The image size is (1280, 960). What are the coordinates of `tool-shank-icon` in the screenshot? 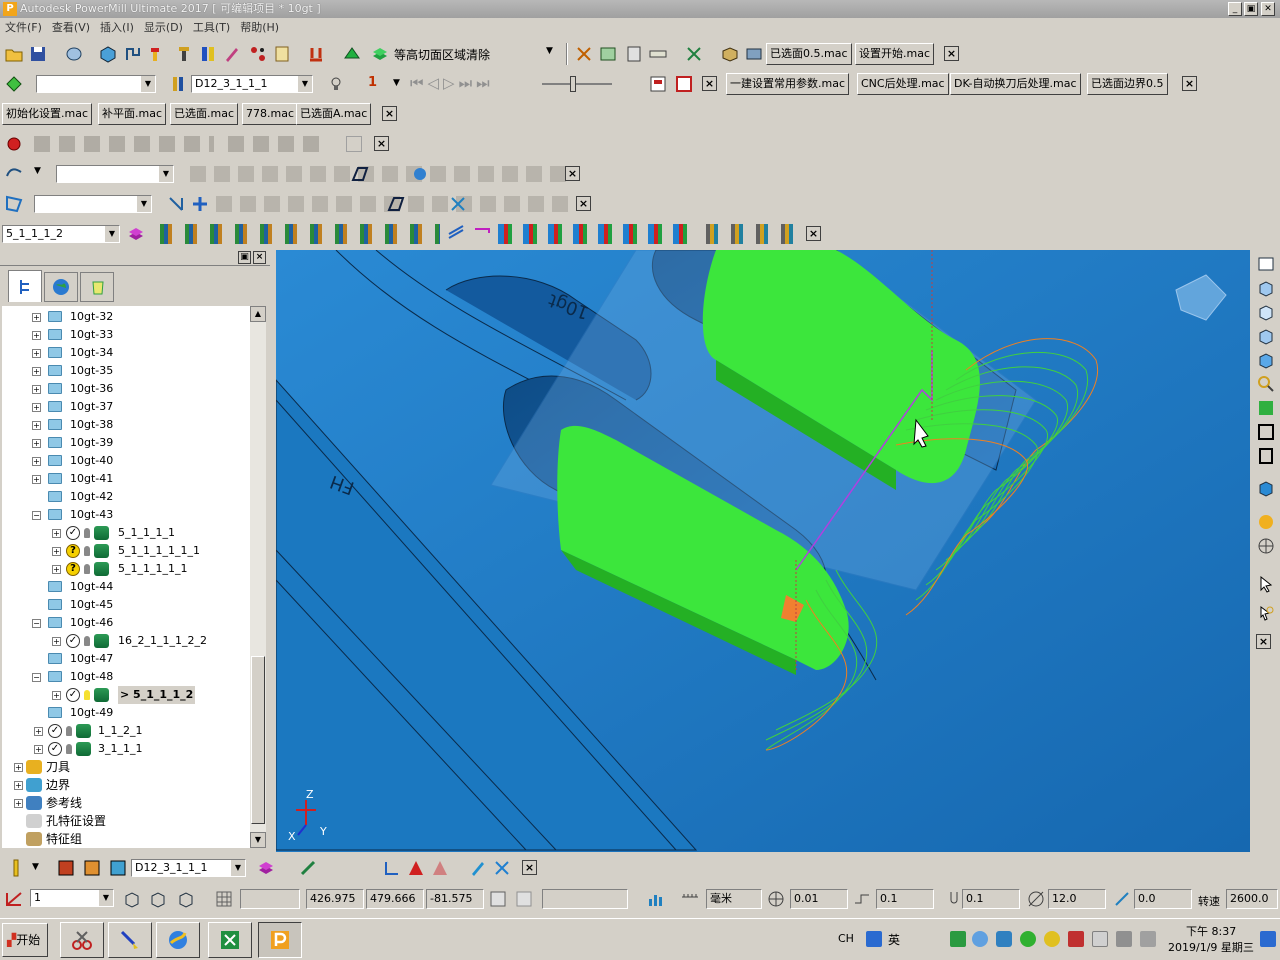 It's located at (92, 868).